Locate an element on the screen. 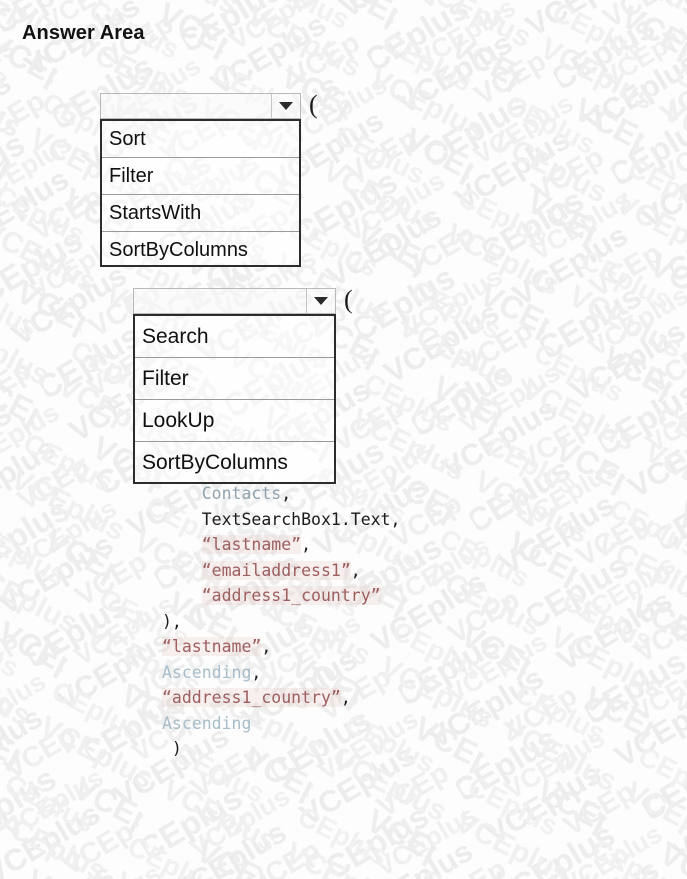 This screenshot has height=879, width=687. code-line: Ascending is located at coordinates (281, 724).